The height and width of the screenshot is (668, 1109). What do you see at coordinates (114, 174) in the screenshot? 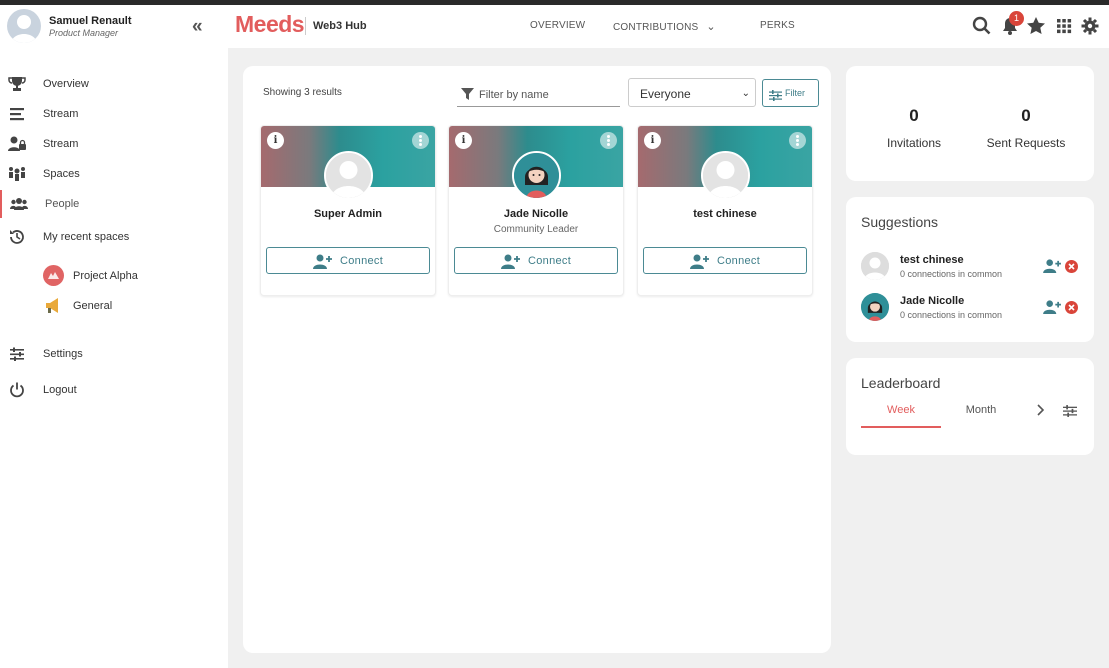
I see `sidebar-item-spaces: Spaces` at bounding box center [114, 174].